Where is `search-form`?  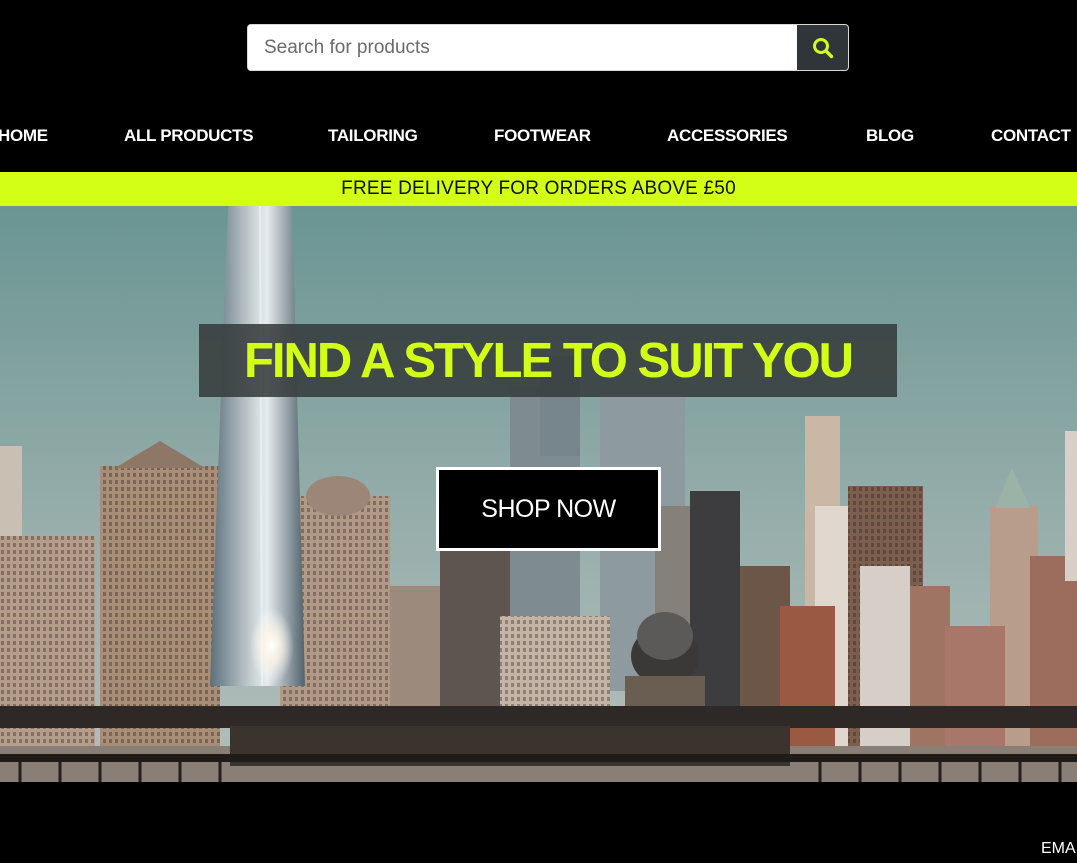 search-form is located at coordinates (548, 47).